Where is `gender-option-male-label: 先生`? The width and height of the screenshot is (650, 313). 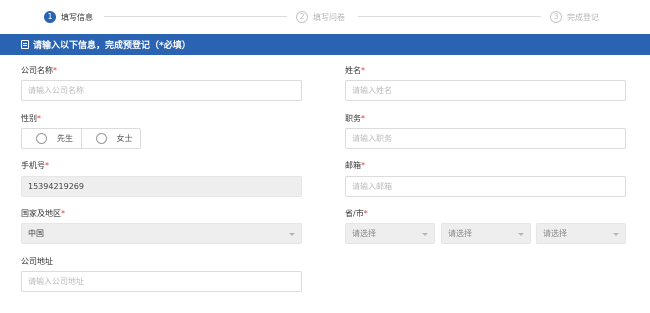
gender-option-male-label: 先生 is located at coordinates (65, 138).